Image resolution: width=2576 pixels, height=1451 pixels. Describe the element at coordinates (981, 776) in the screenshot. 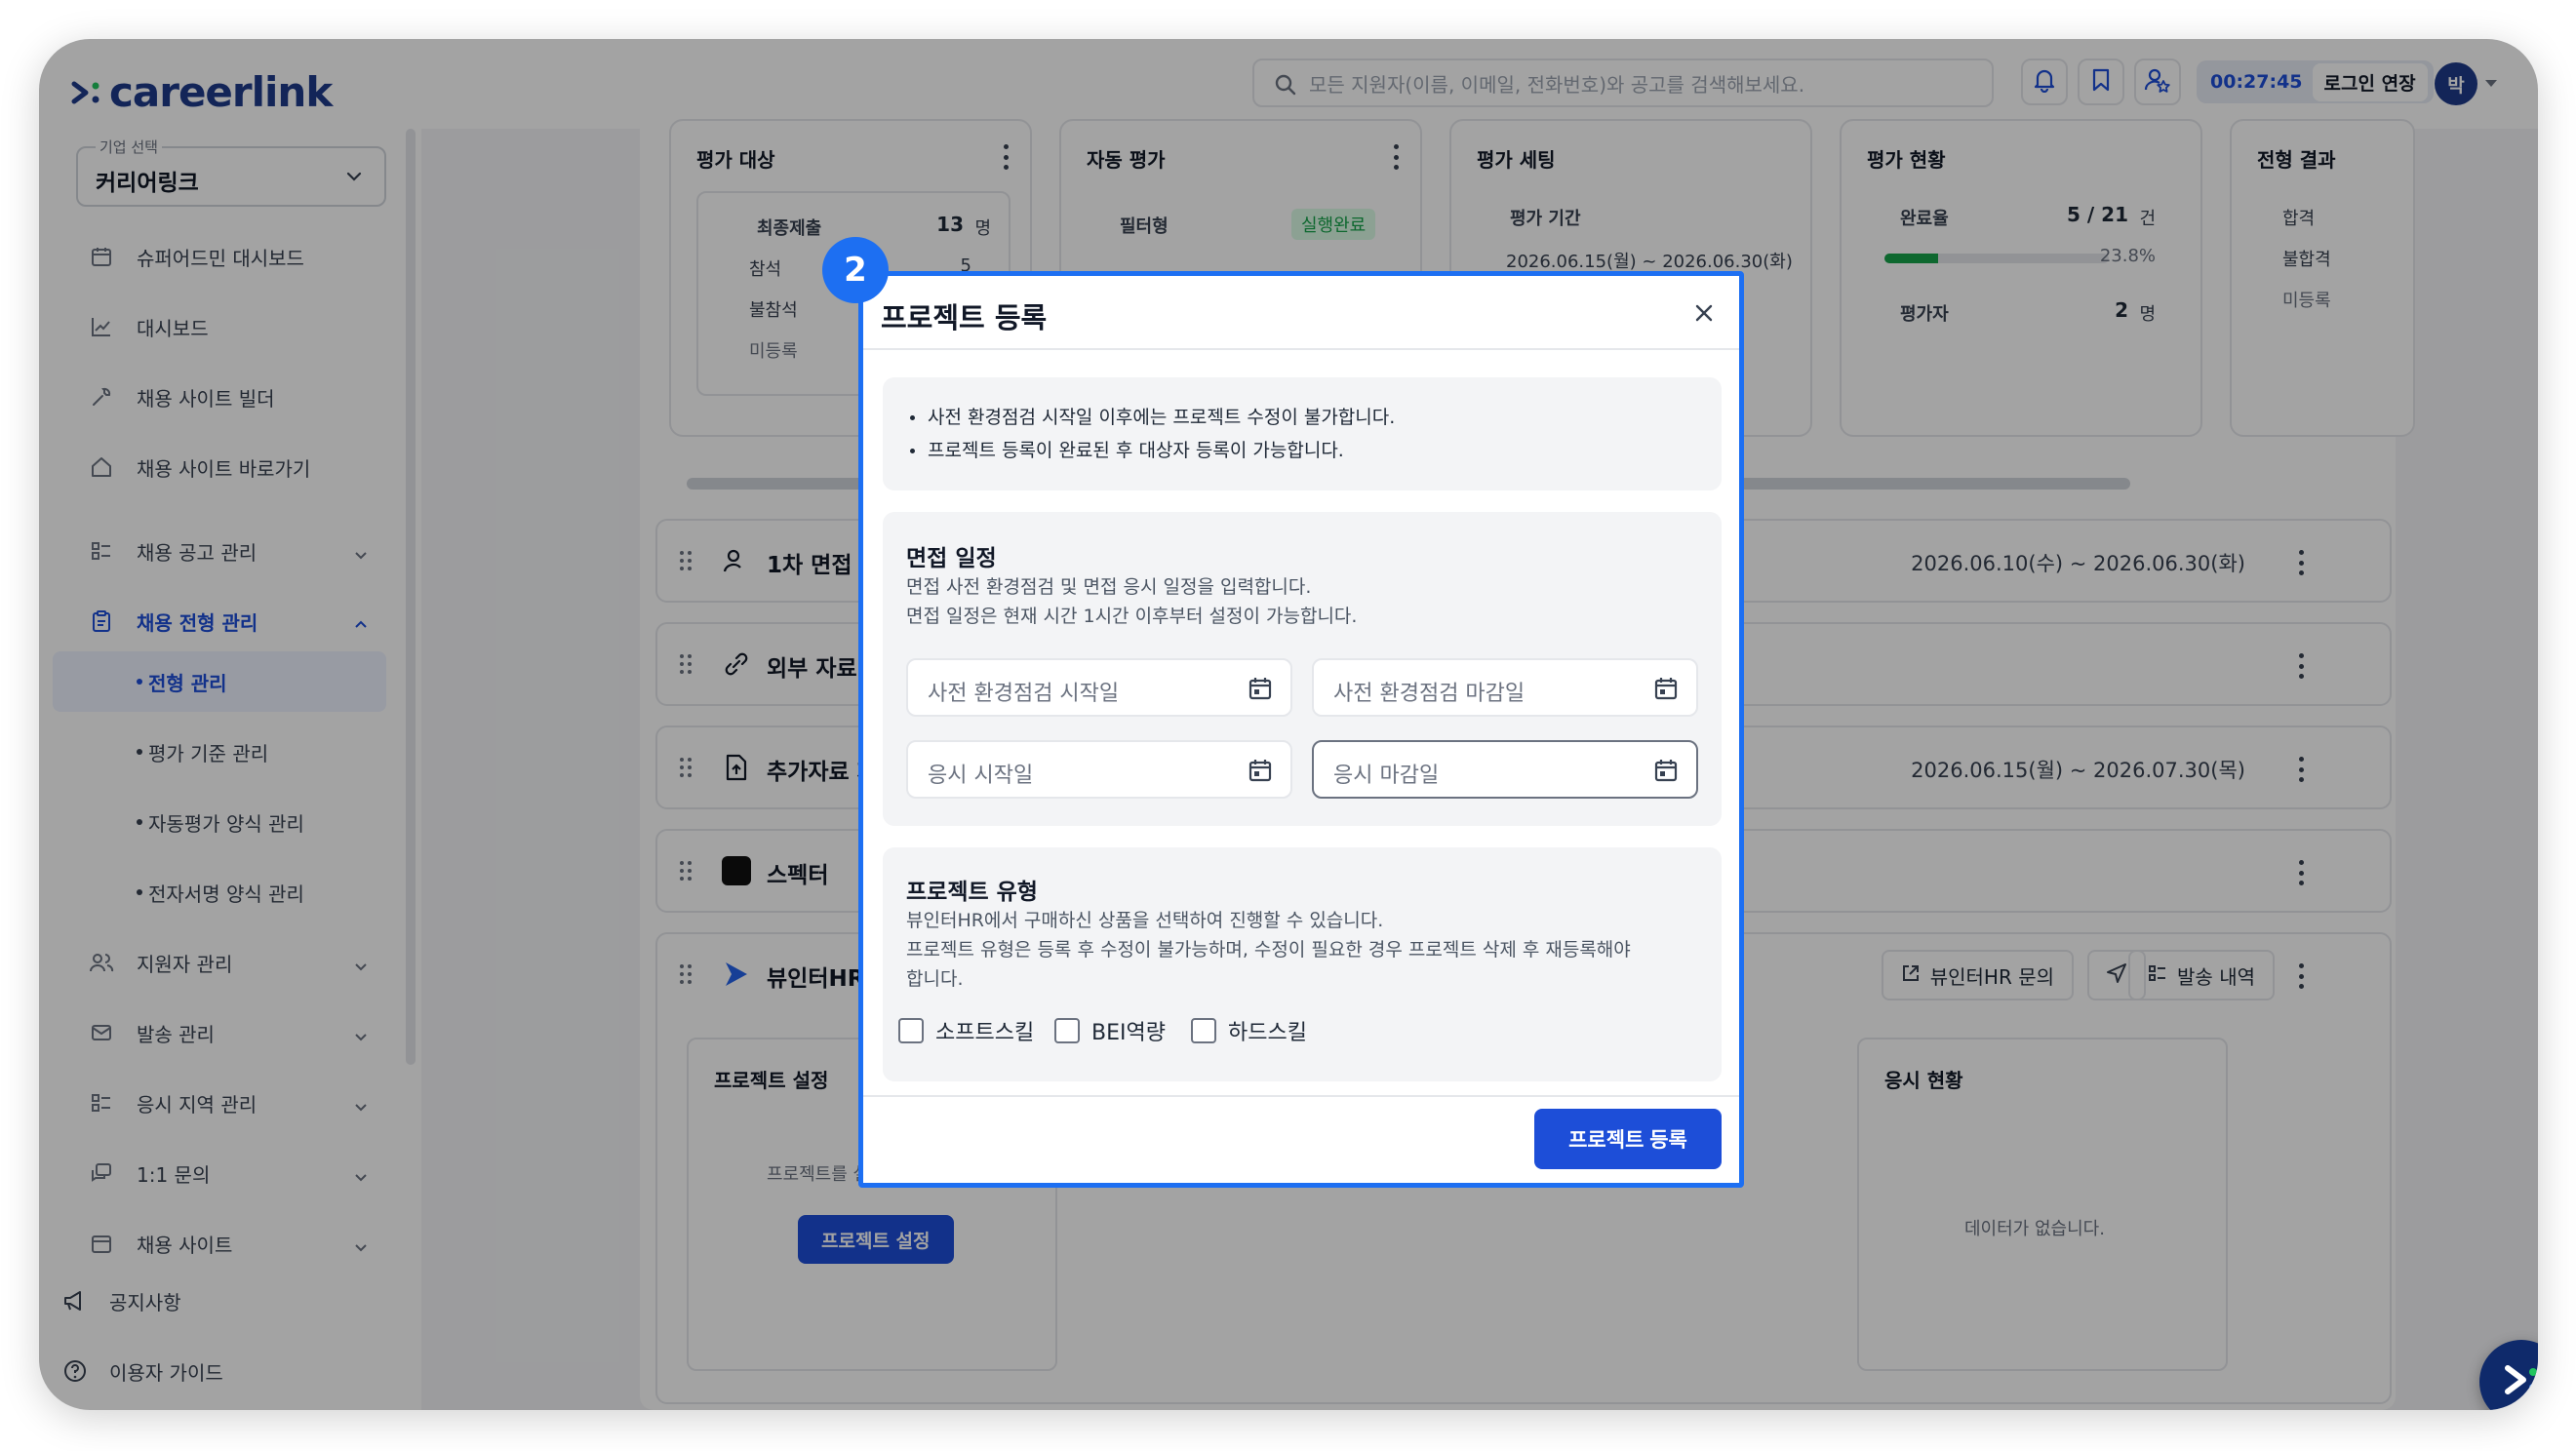

I see `input-placeholder: 응시 시작일` at that location.